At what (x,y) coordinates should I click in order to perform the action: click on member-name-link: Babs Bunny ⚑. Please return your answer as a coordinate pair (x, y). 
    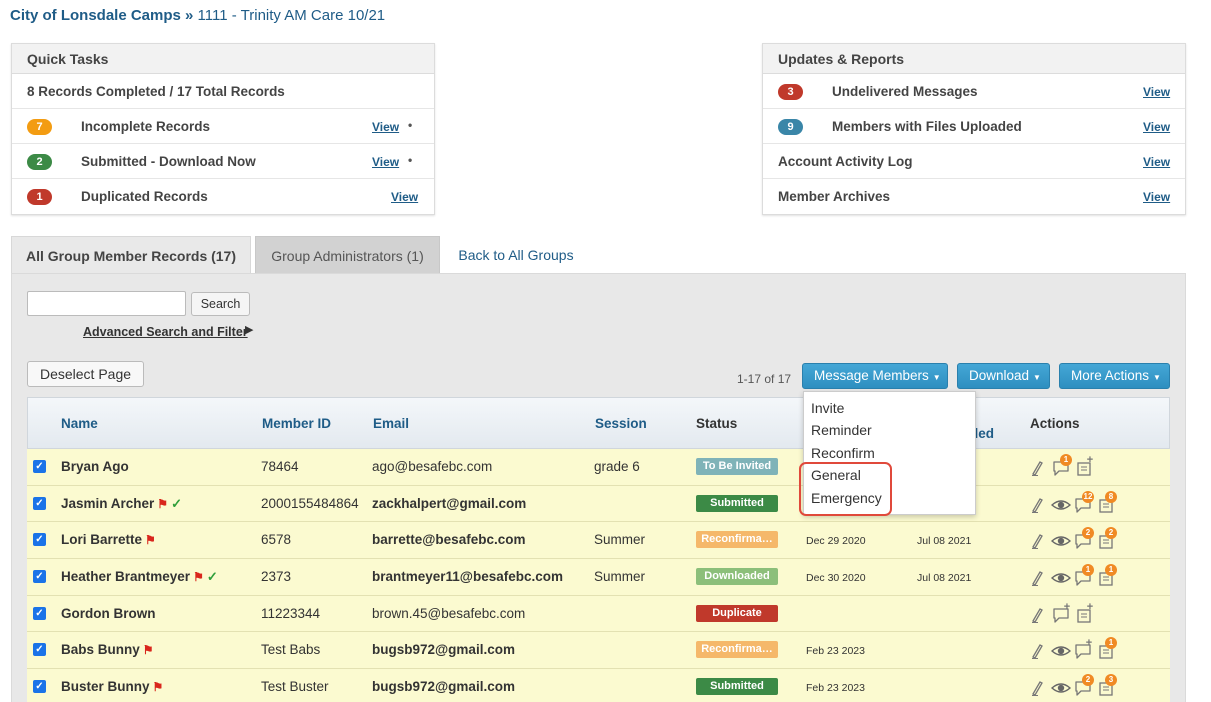
    Looking at the image, I should click on (107, 649).